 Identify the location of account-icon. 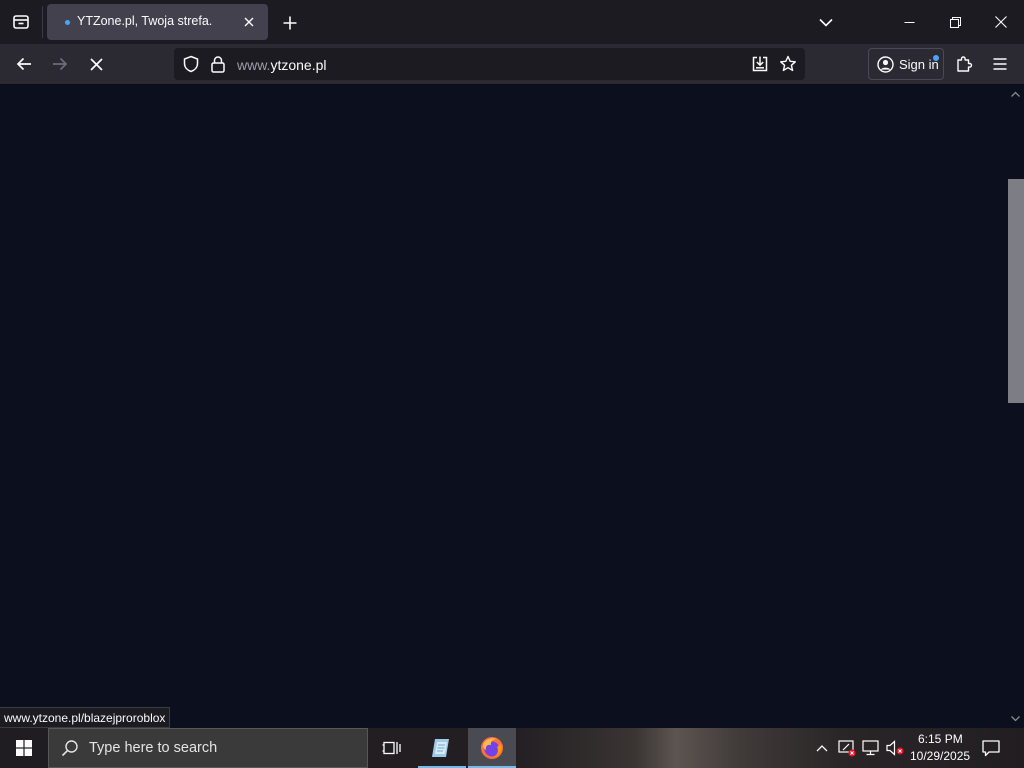
(885, 64).